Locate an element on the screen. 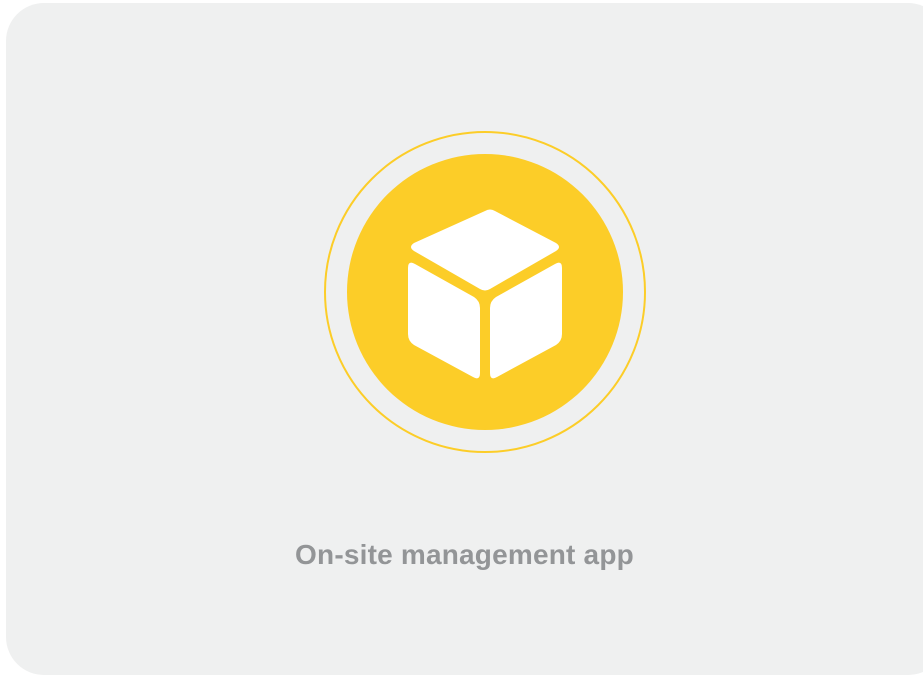 The image size is (923, 678). cube-icon is located at coordinates (485, 294).